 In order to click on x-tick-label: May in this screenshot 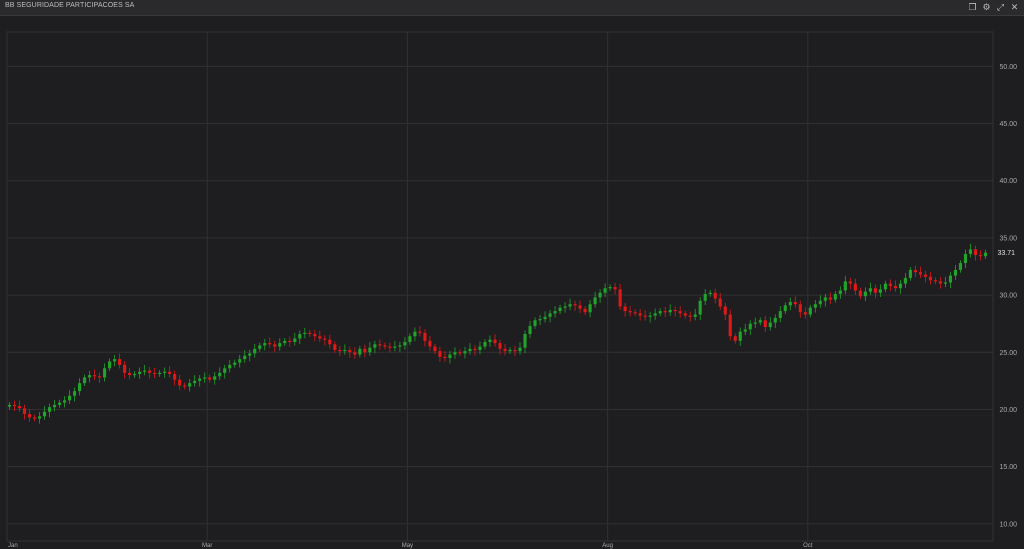, I will do `click(407, 546)`.